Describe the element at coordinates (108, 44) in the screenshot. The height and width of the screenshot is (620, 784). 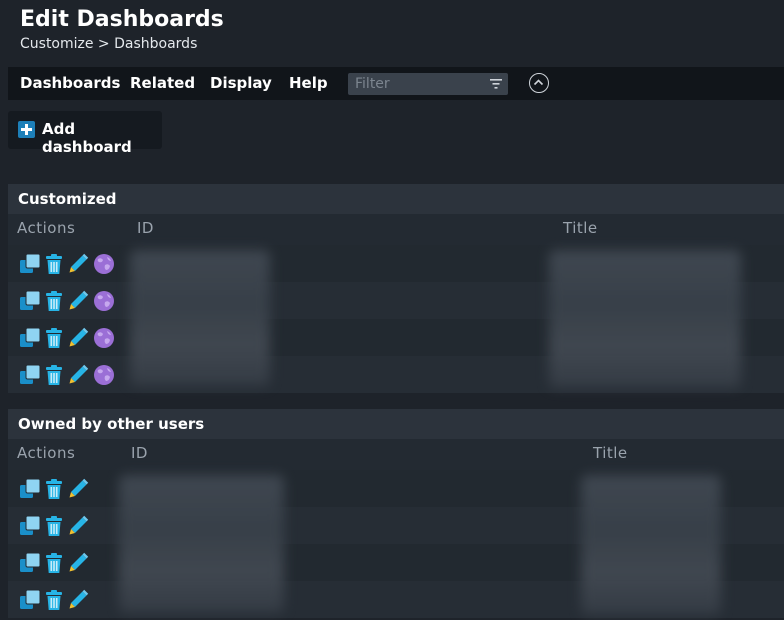
I see `breadcrumb: Customize > Dashboards` at that location.